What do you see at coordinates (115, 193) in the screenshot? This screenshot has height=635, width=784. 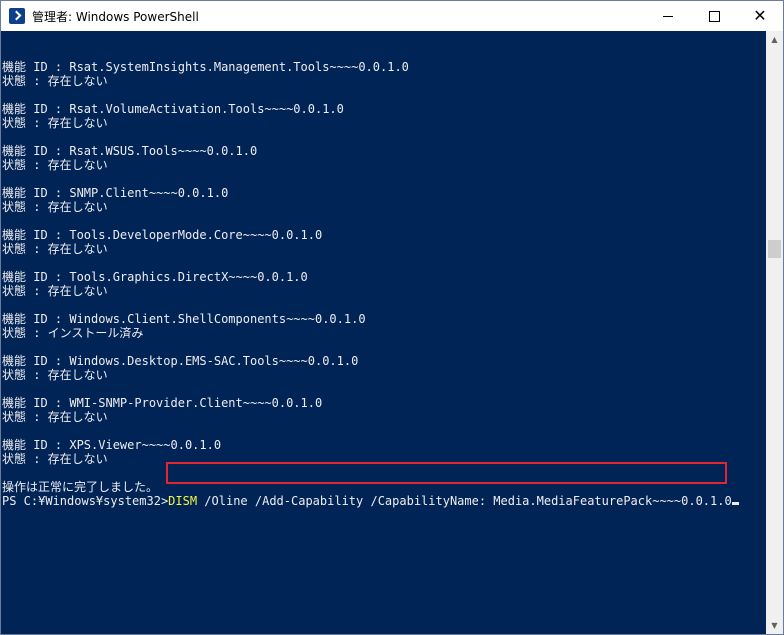 I see `console-line: 機能 ID : SNMP.Client~~~~0.0.1.0` at bounding box center [115, 193].